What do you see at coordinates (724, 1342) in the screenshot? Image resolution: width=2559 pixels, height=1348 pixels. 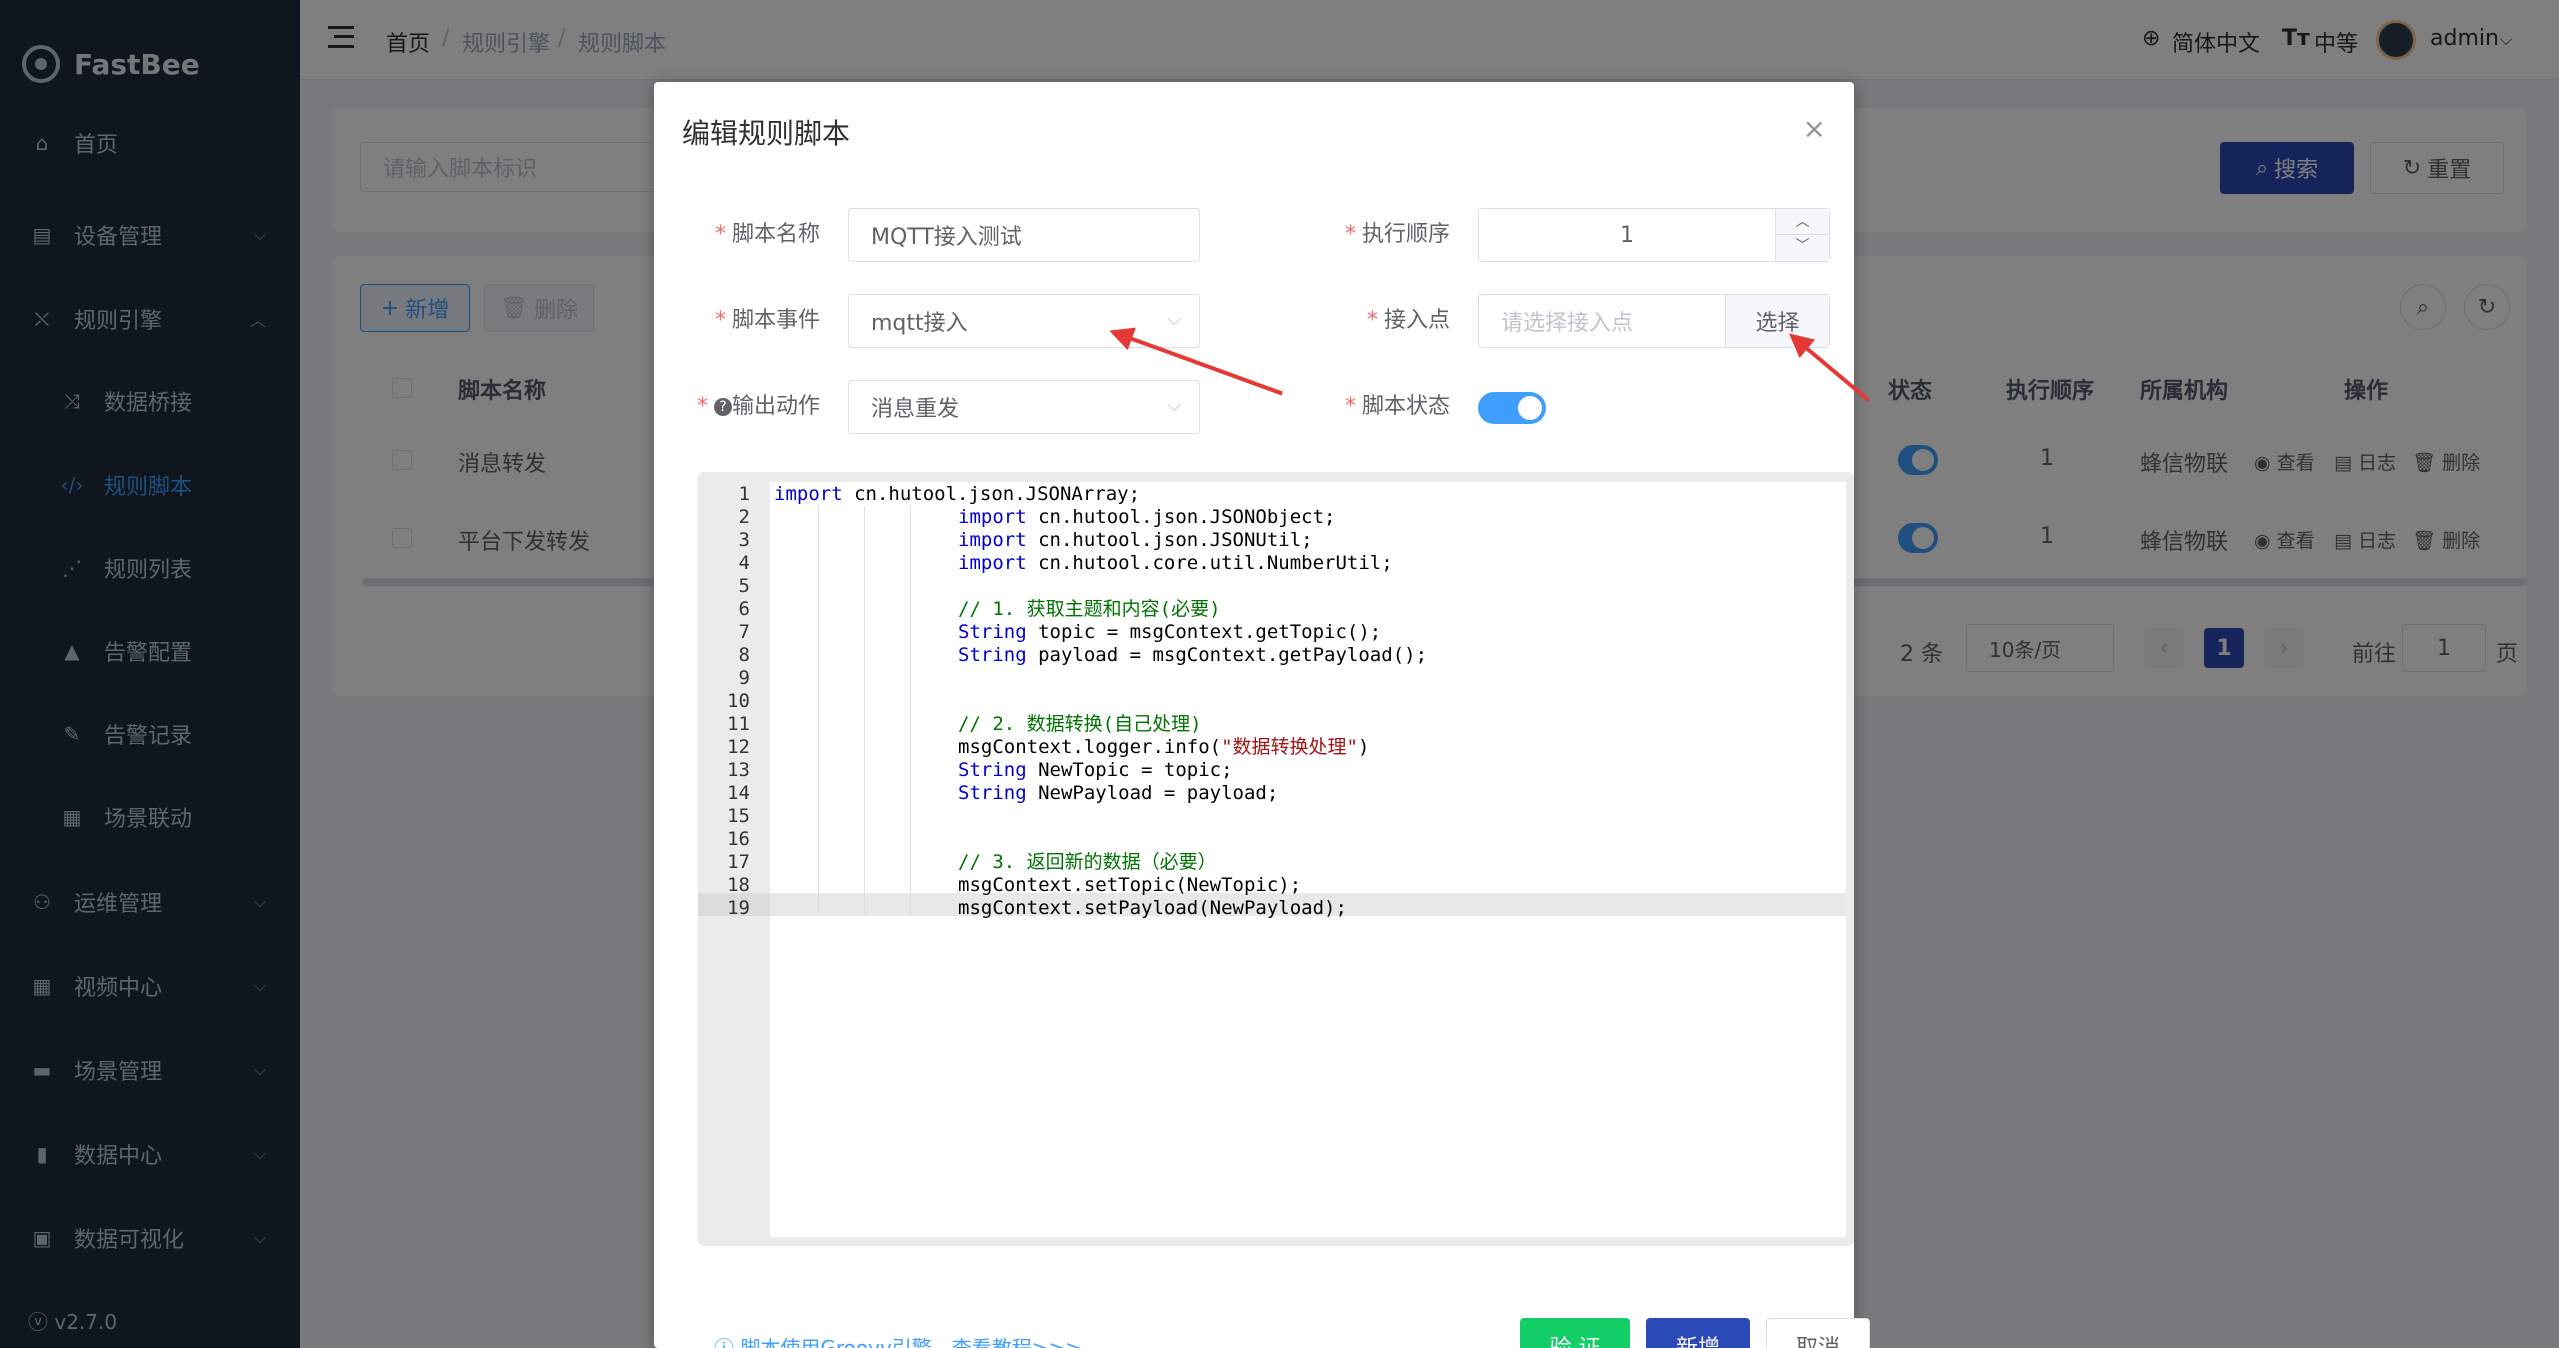 I see `question-icon: ⓘ` at bounding box center [724, 1342].